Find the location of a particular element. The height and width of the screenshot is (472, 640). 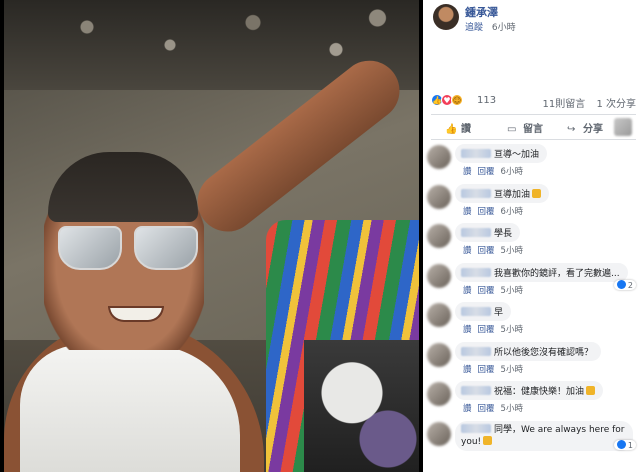

comment-text: 亘導～加油 is located at coordinates (517, 155).